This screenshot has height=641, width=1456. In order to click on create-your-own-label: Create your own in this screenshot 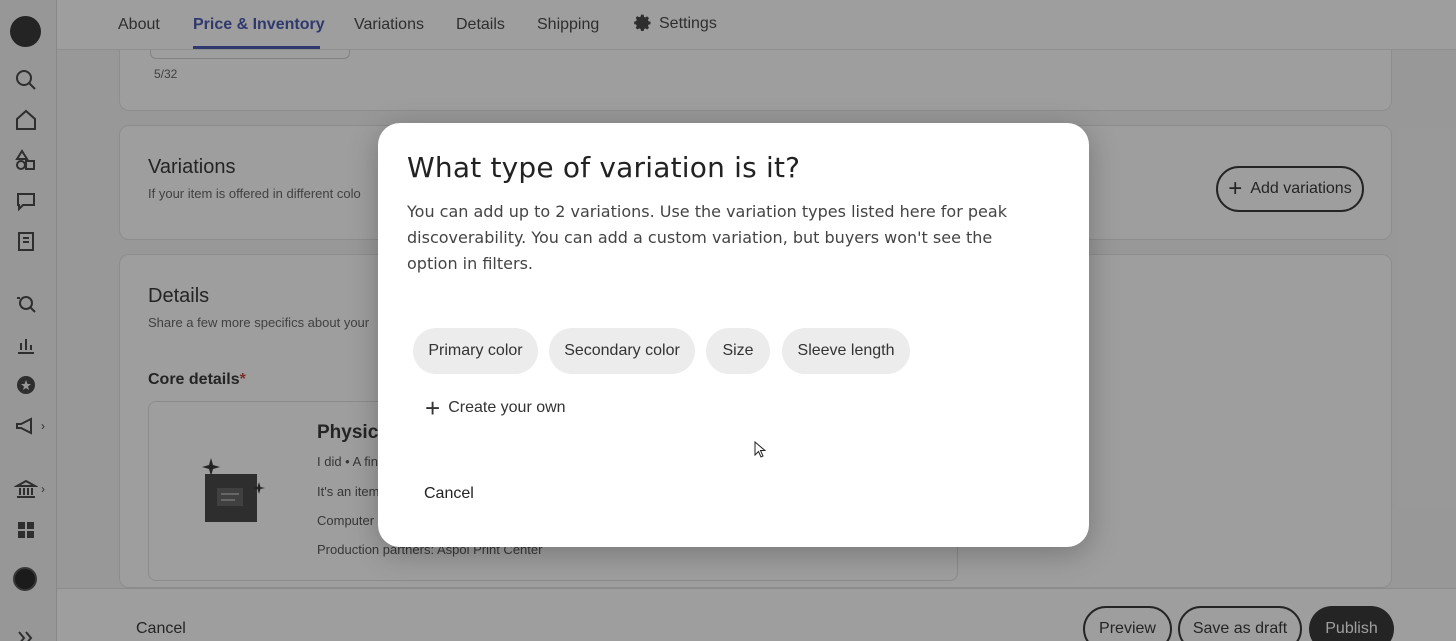, I will do `click(507, 407)`.